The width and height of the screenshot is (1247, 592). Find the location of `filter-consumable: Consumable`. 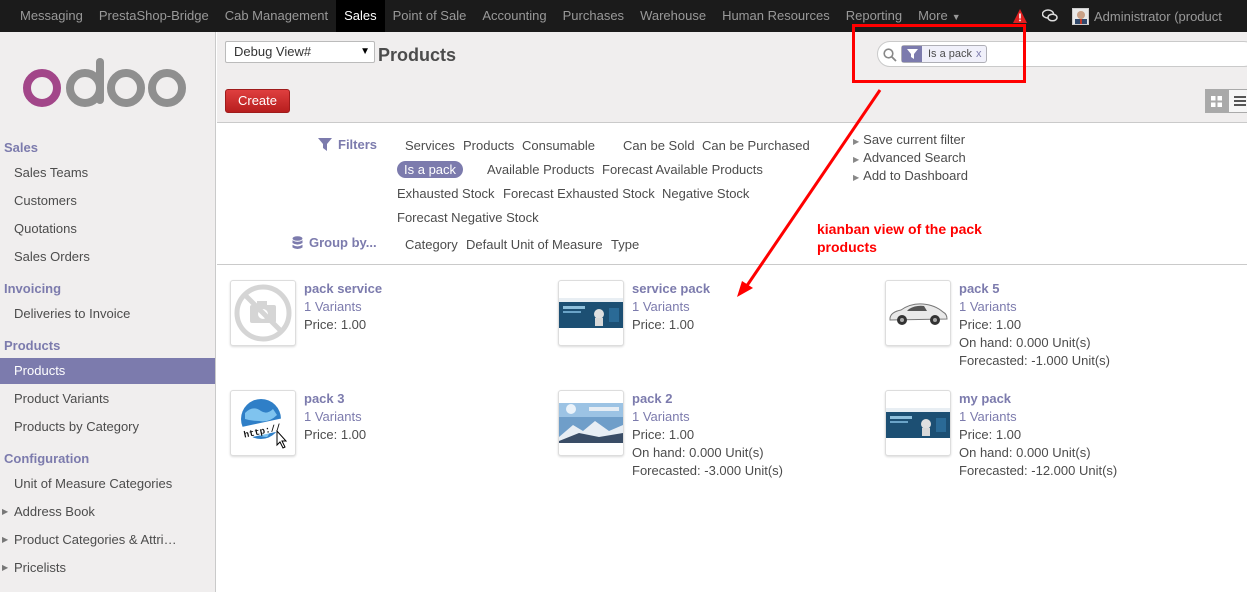

filter-consumable: Consumable is located at coordinates (558, 145).